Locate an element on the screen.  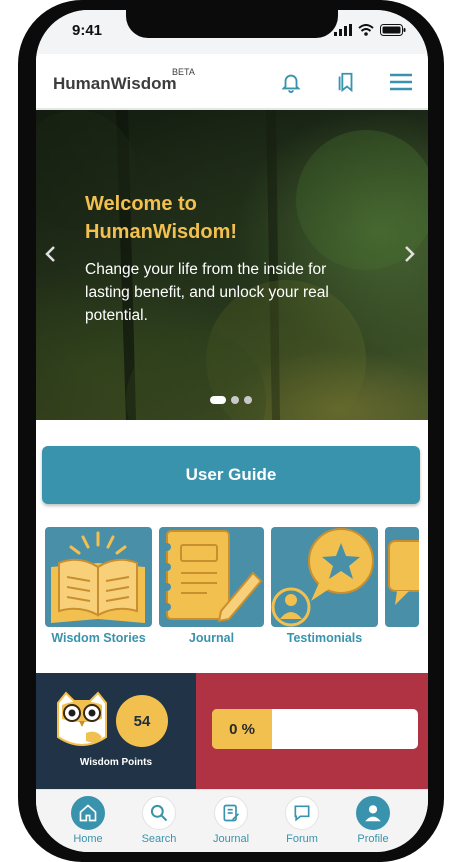
home-icon is located at coordinates (88, 813).